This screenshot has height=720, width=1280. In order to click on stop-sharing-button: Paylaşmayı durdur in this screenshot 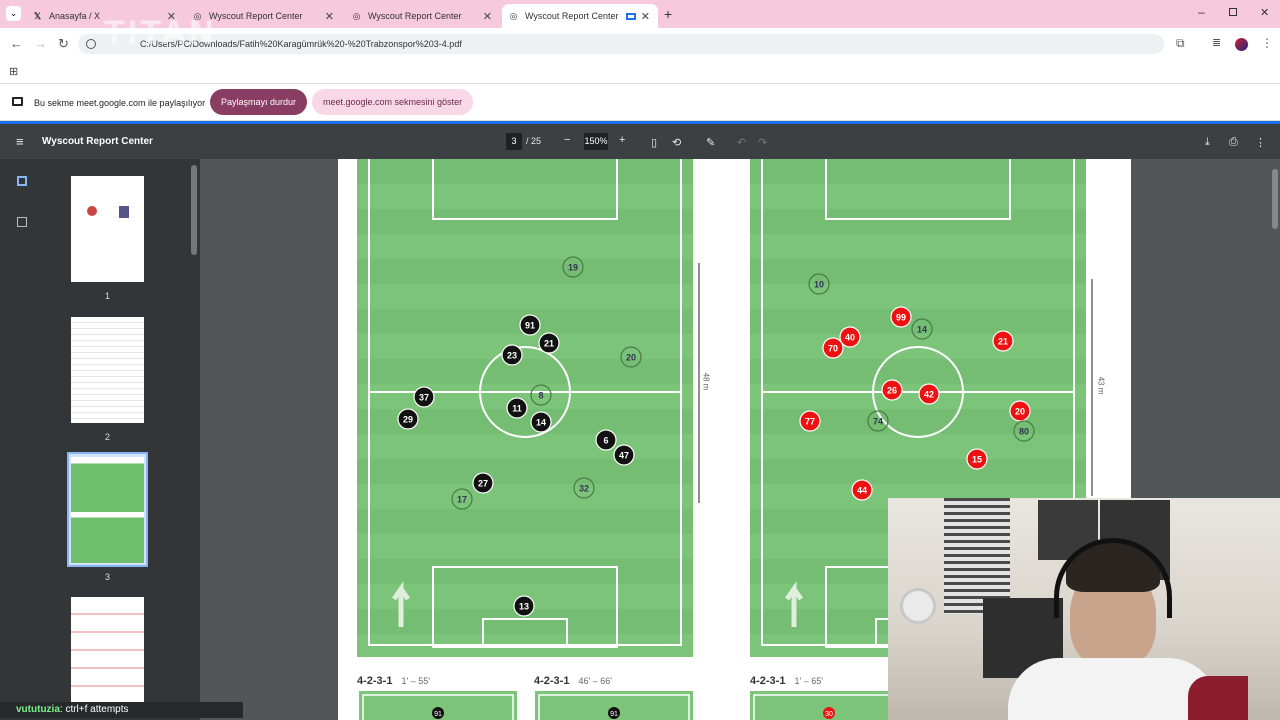, I will do `click(259, 102)`.